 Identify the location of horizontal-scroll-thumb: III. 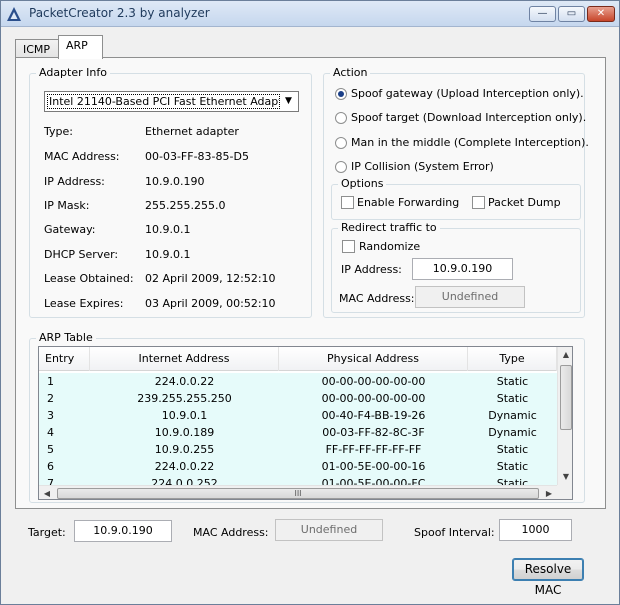
(298, 493).